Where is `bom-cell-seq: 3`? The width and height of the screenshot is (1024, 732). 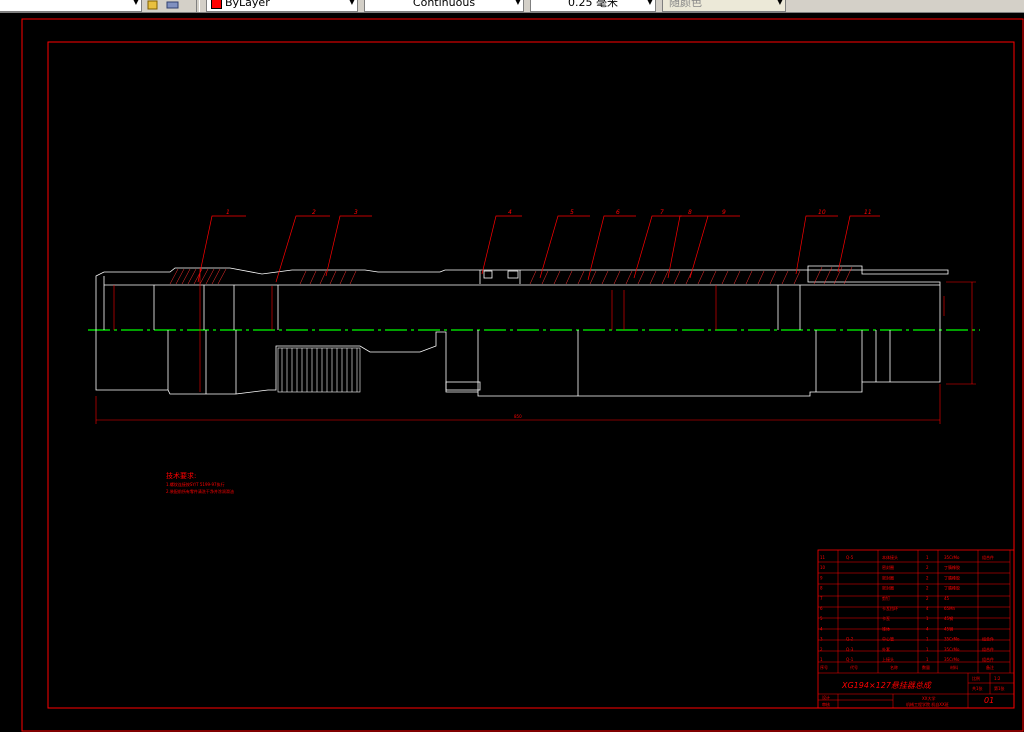
bom-cell-seq: 3 is located at coordinates (821, 639).